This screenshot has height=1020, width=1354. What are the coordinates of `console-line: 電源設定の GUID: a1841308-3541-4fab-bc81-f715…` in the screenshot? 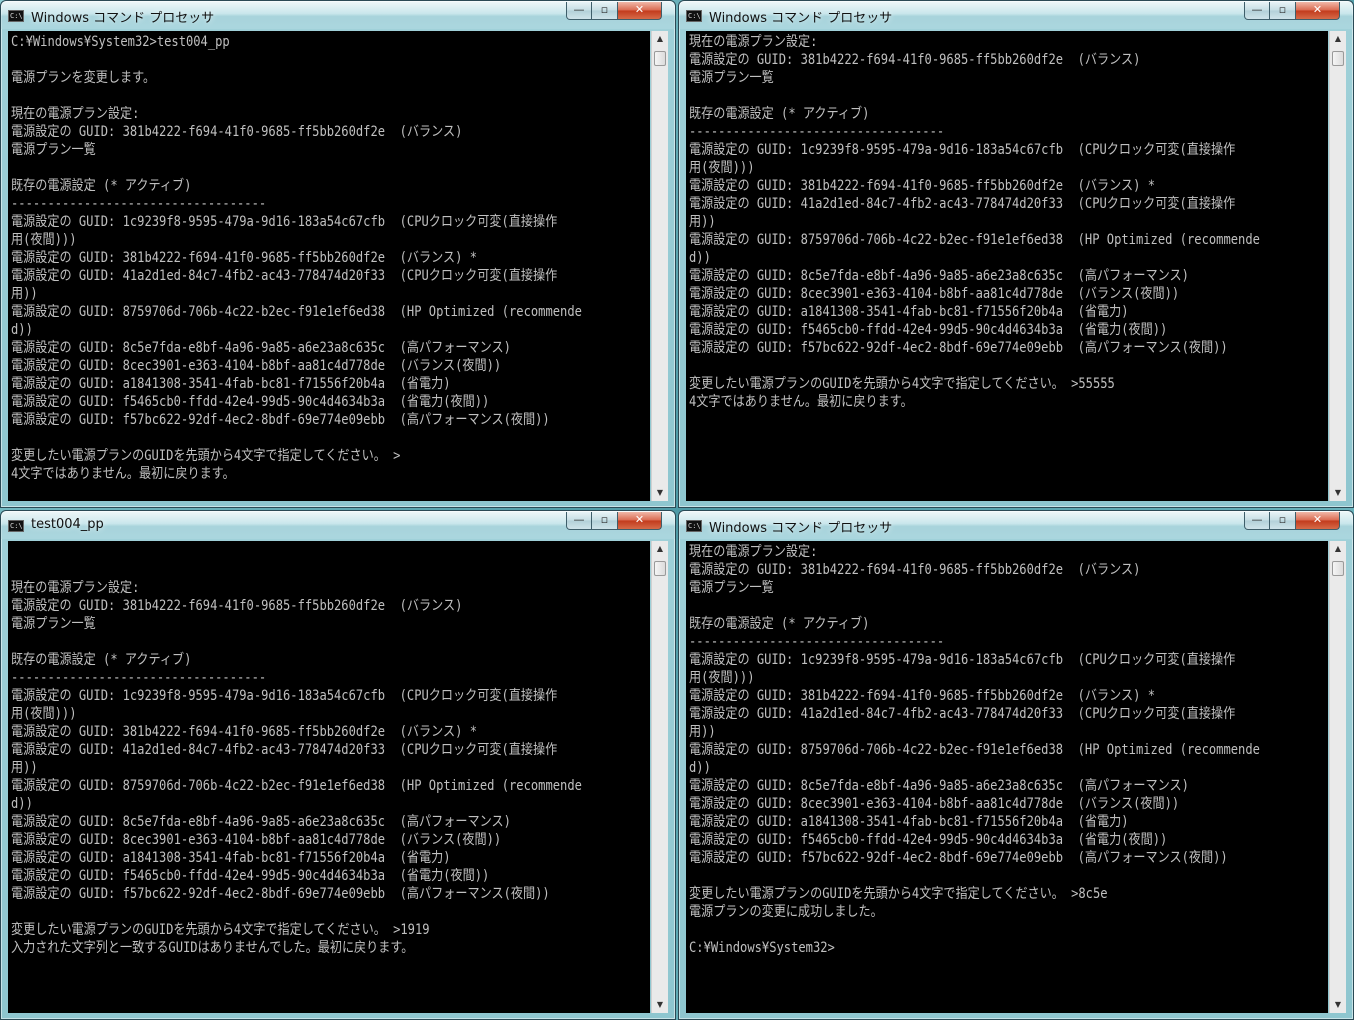 It's located at (909, 822).